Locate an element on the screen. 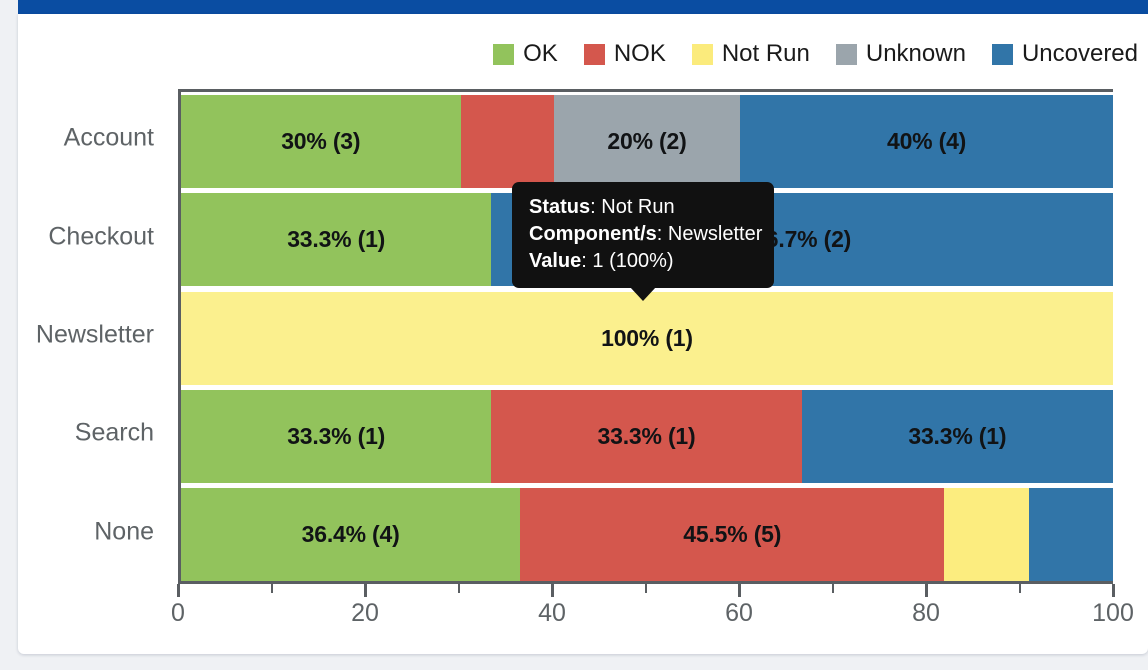 Image resolution: width=1148 pixels, height=670 pixels. x-axis-tick-label: 40 is located at coordinates (552, 613).